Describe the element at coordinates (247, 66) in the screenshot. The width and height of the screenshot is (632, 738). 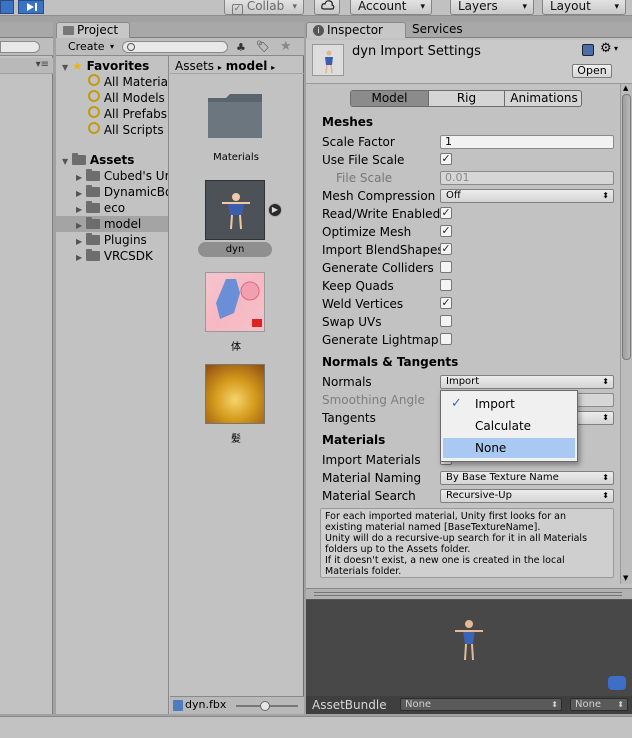
I see `breadcrumb-current: model` at that location.